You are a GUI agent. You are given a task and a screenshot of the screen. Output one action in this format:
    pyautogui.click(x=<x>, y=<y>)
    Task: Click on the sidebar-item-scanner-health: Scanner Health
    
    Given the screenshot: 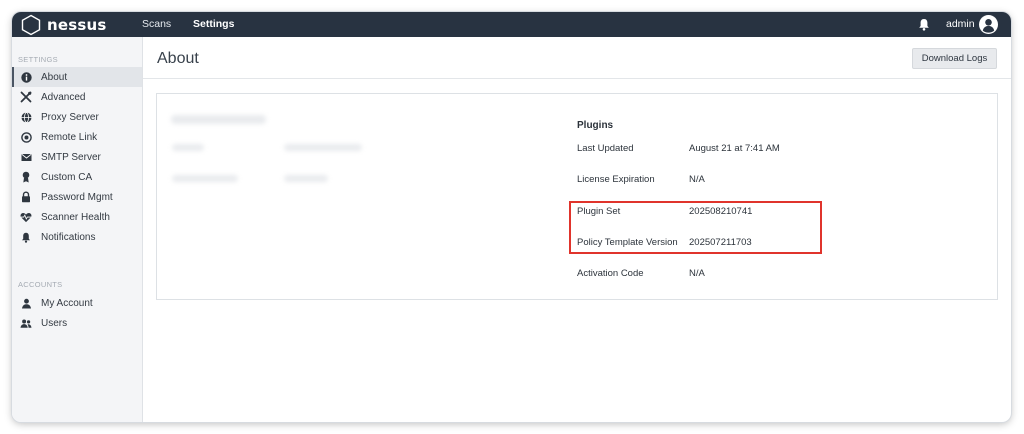 What is the action you would take?
    pyautogui.click(x=77, y=217)
    